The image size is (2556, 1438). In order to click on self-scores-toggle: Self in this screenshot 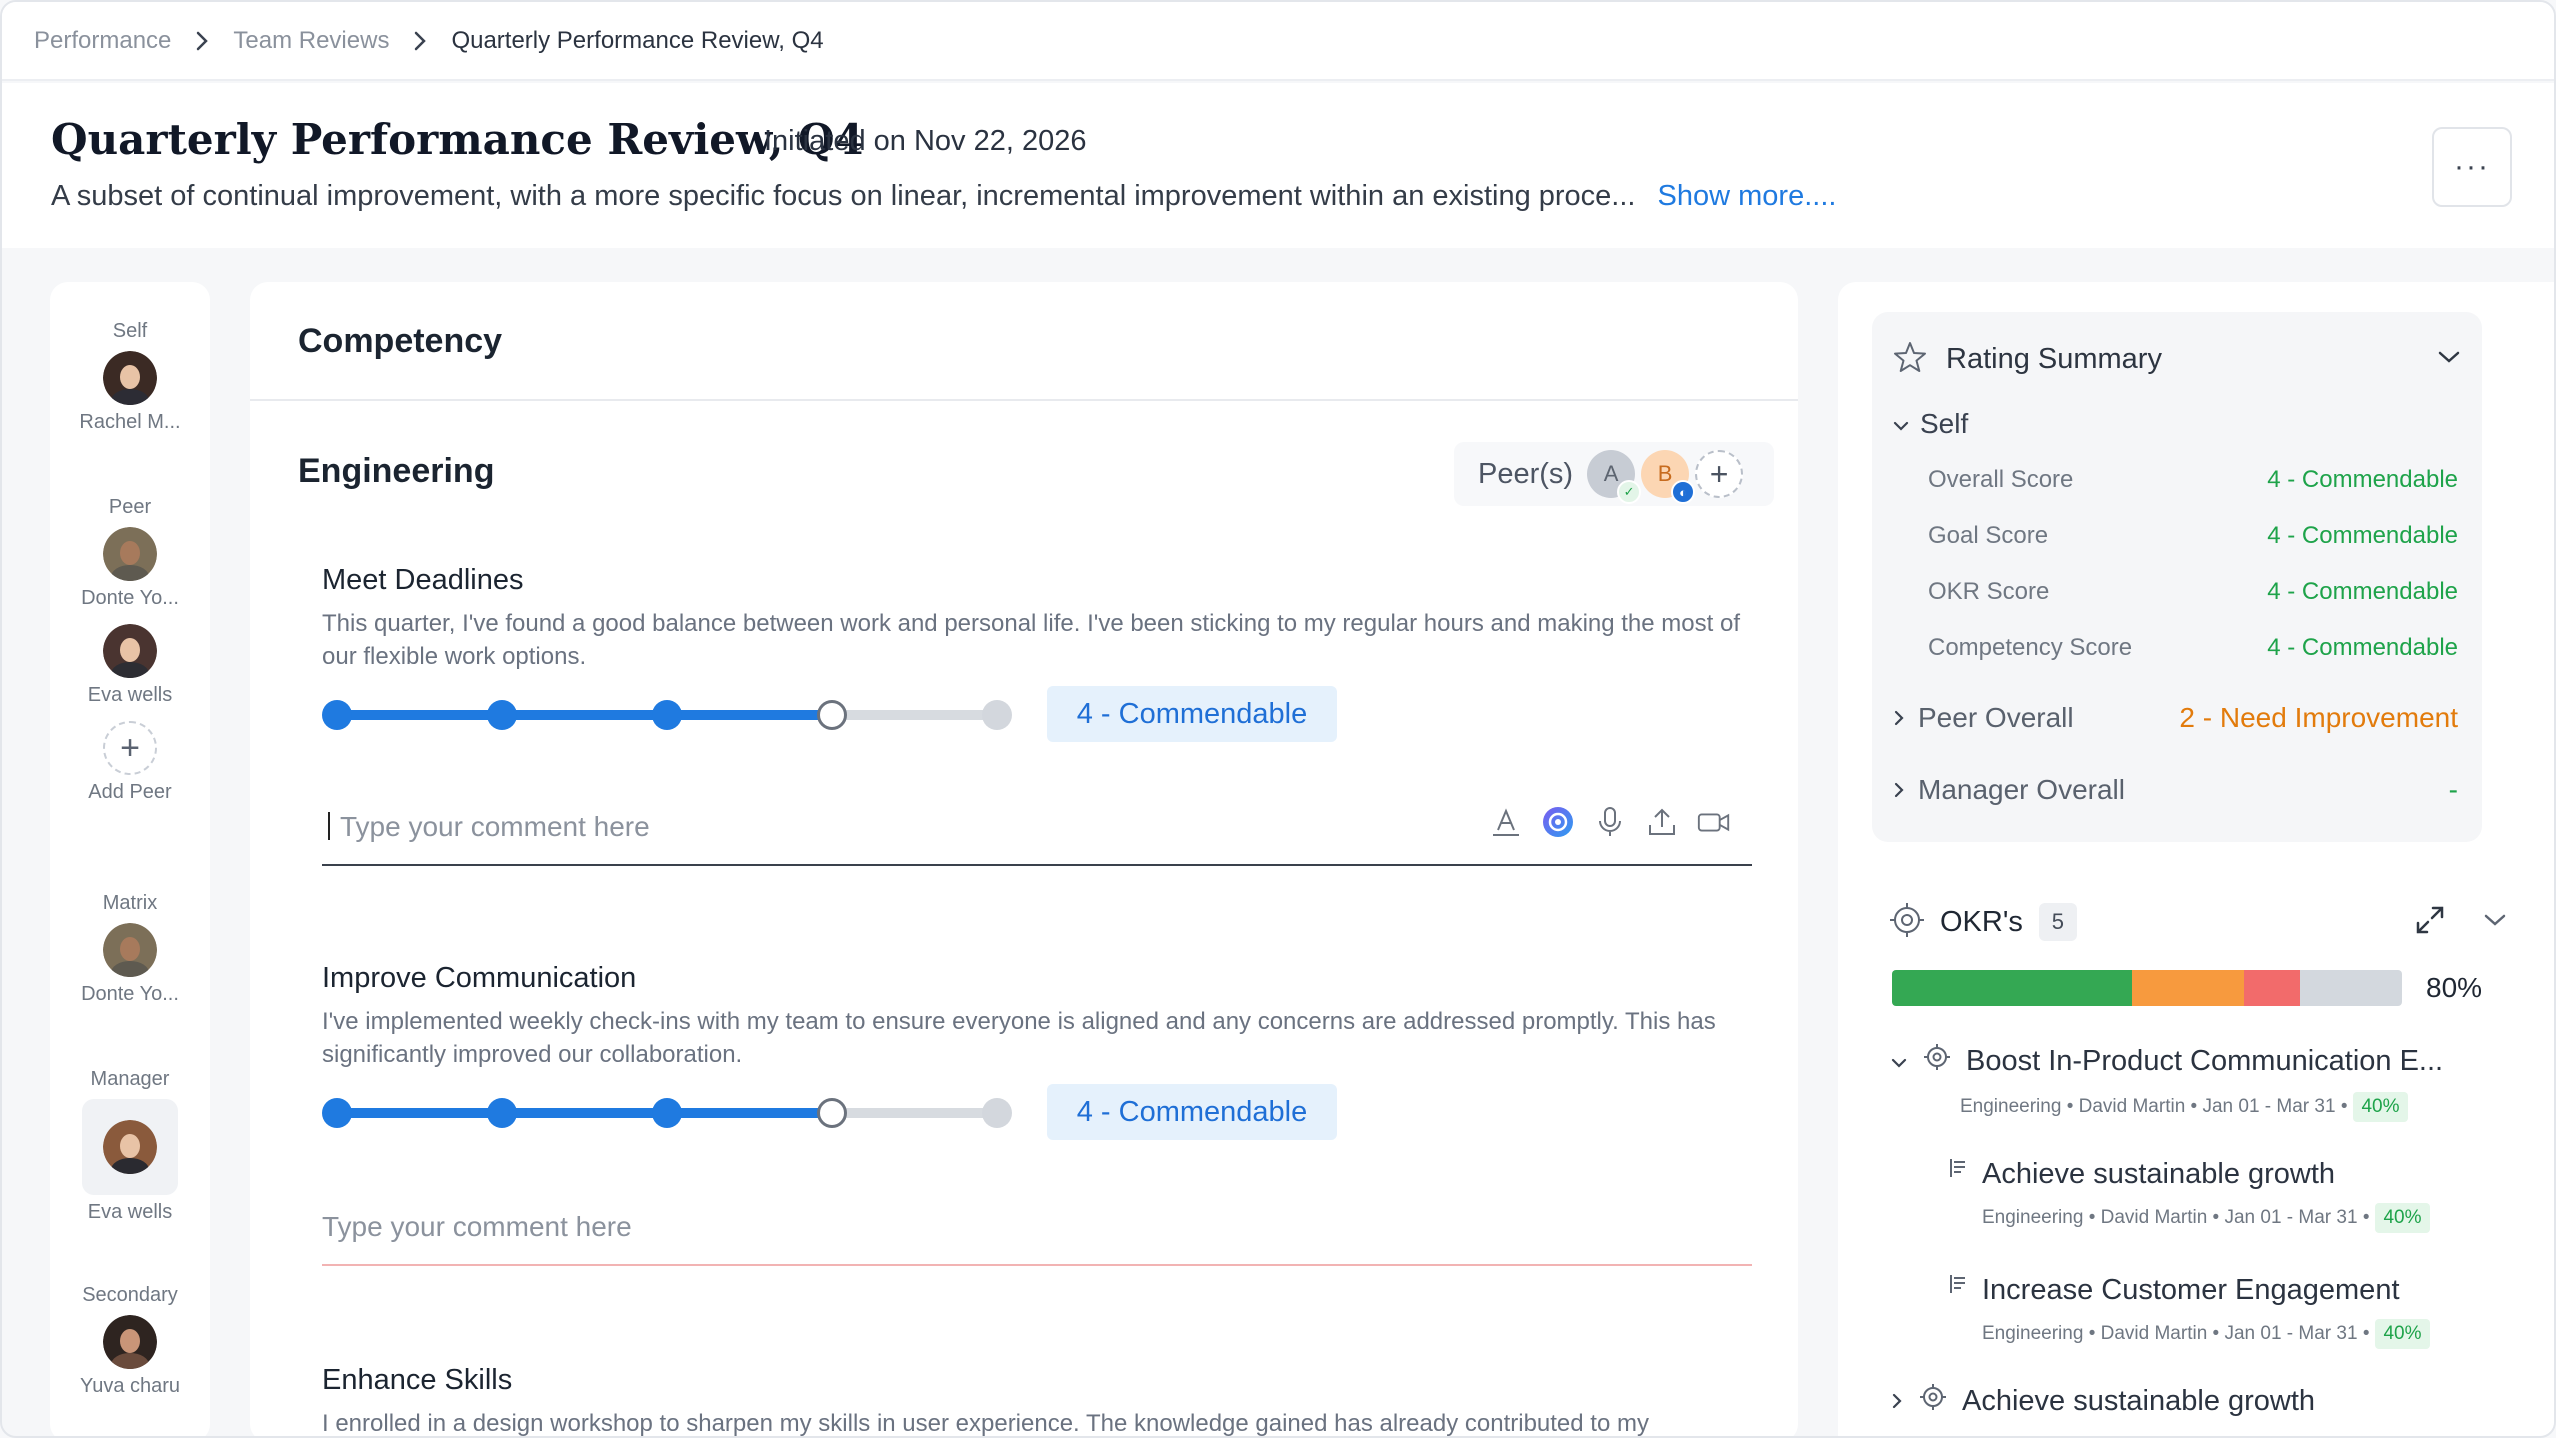, I will do `click(1930, 424)`.